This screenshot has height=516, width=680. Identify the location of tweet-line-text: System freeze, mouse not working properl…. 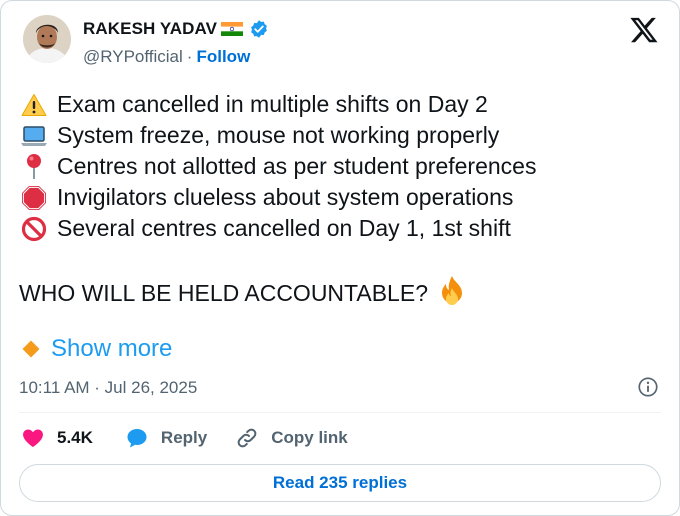
(278, 135).